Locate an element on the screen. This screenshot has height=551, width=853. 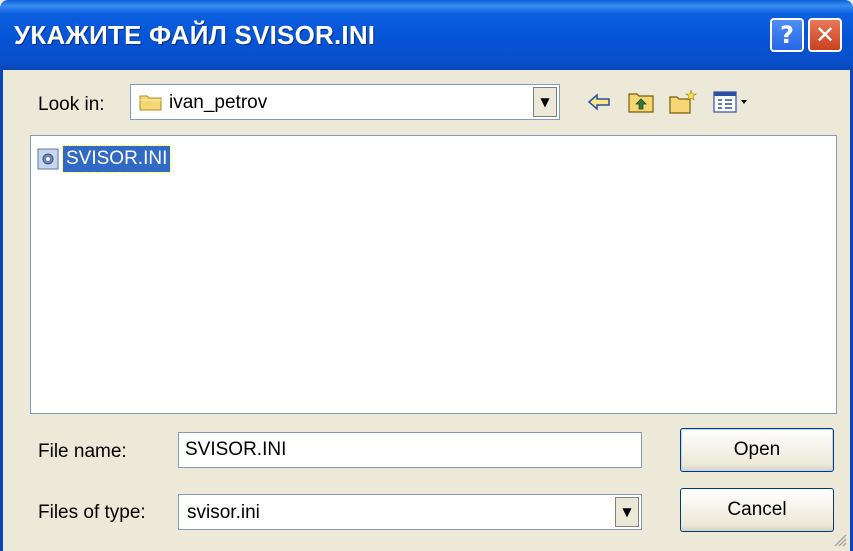
file-name-selected: SVISOR.INI is located at coordinates (116, 159).